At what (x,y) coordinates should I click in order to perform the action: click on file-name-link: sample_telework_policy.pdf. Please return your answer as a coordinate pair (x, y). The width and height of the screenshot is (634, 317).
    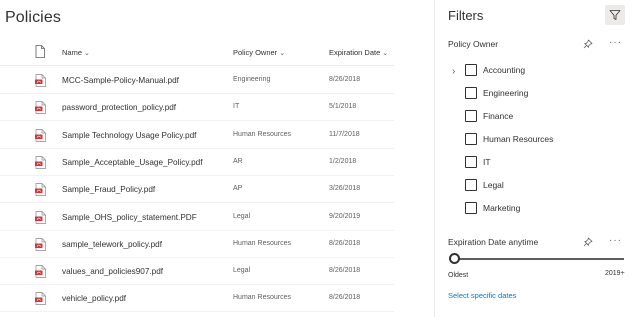
    Looking at the image, I should click on (112, 244).